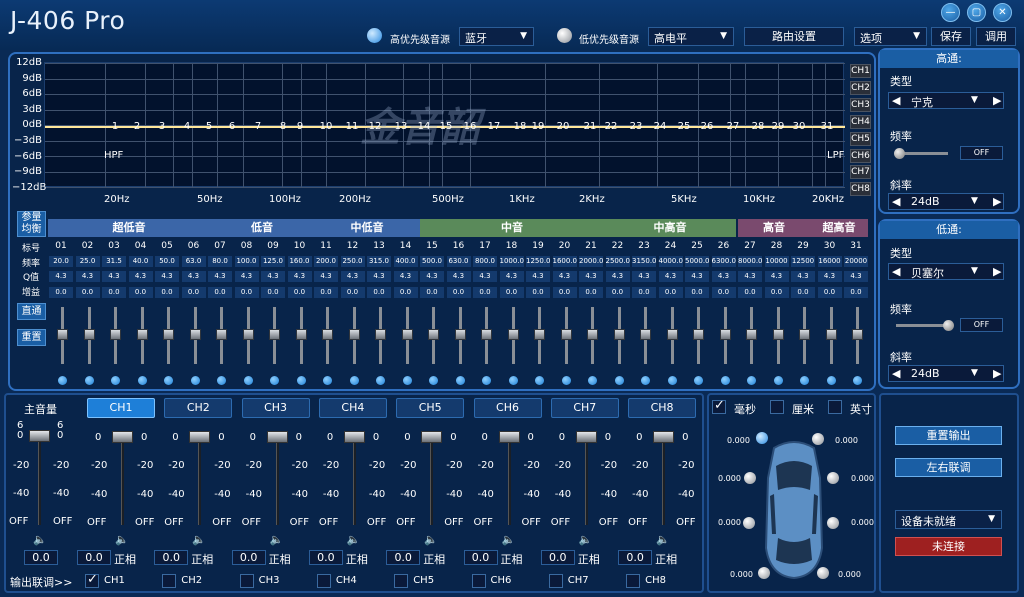  I want to click on band-marker: 13, so click(401, 126).